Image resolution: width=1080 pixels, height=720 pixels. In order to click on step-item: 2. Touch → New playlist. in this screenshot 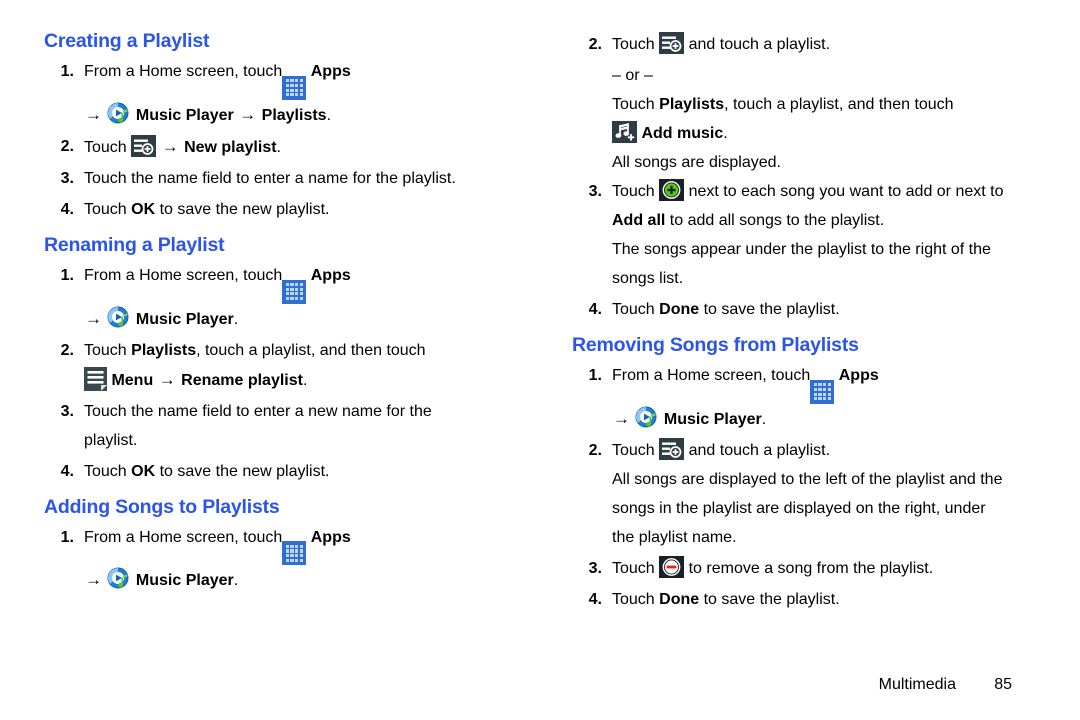, I will do `click(289, 147)`.